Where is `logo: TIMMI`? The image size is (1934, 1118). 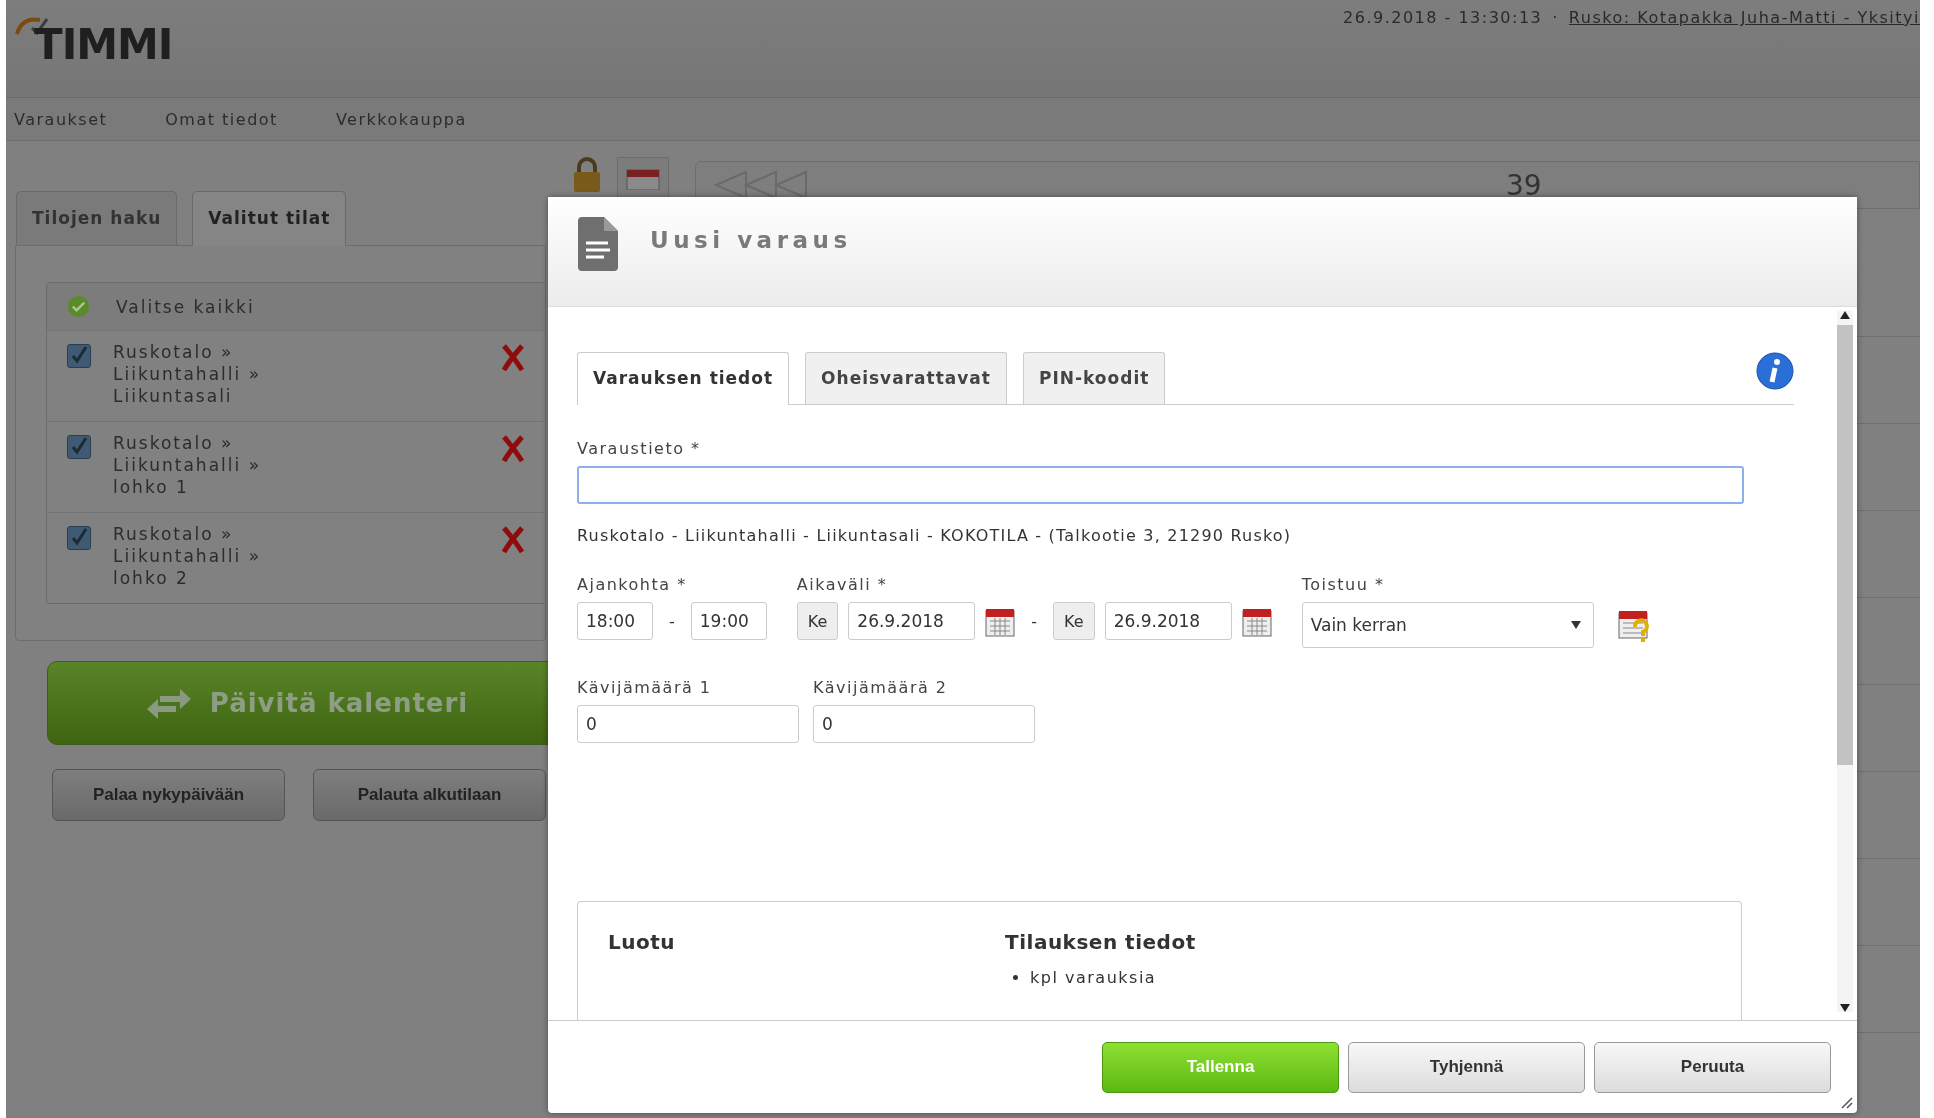 logo: TIMMI is located at coordinates (89, 48).